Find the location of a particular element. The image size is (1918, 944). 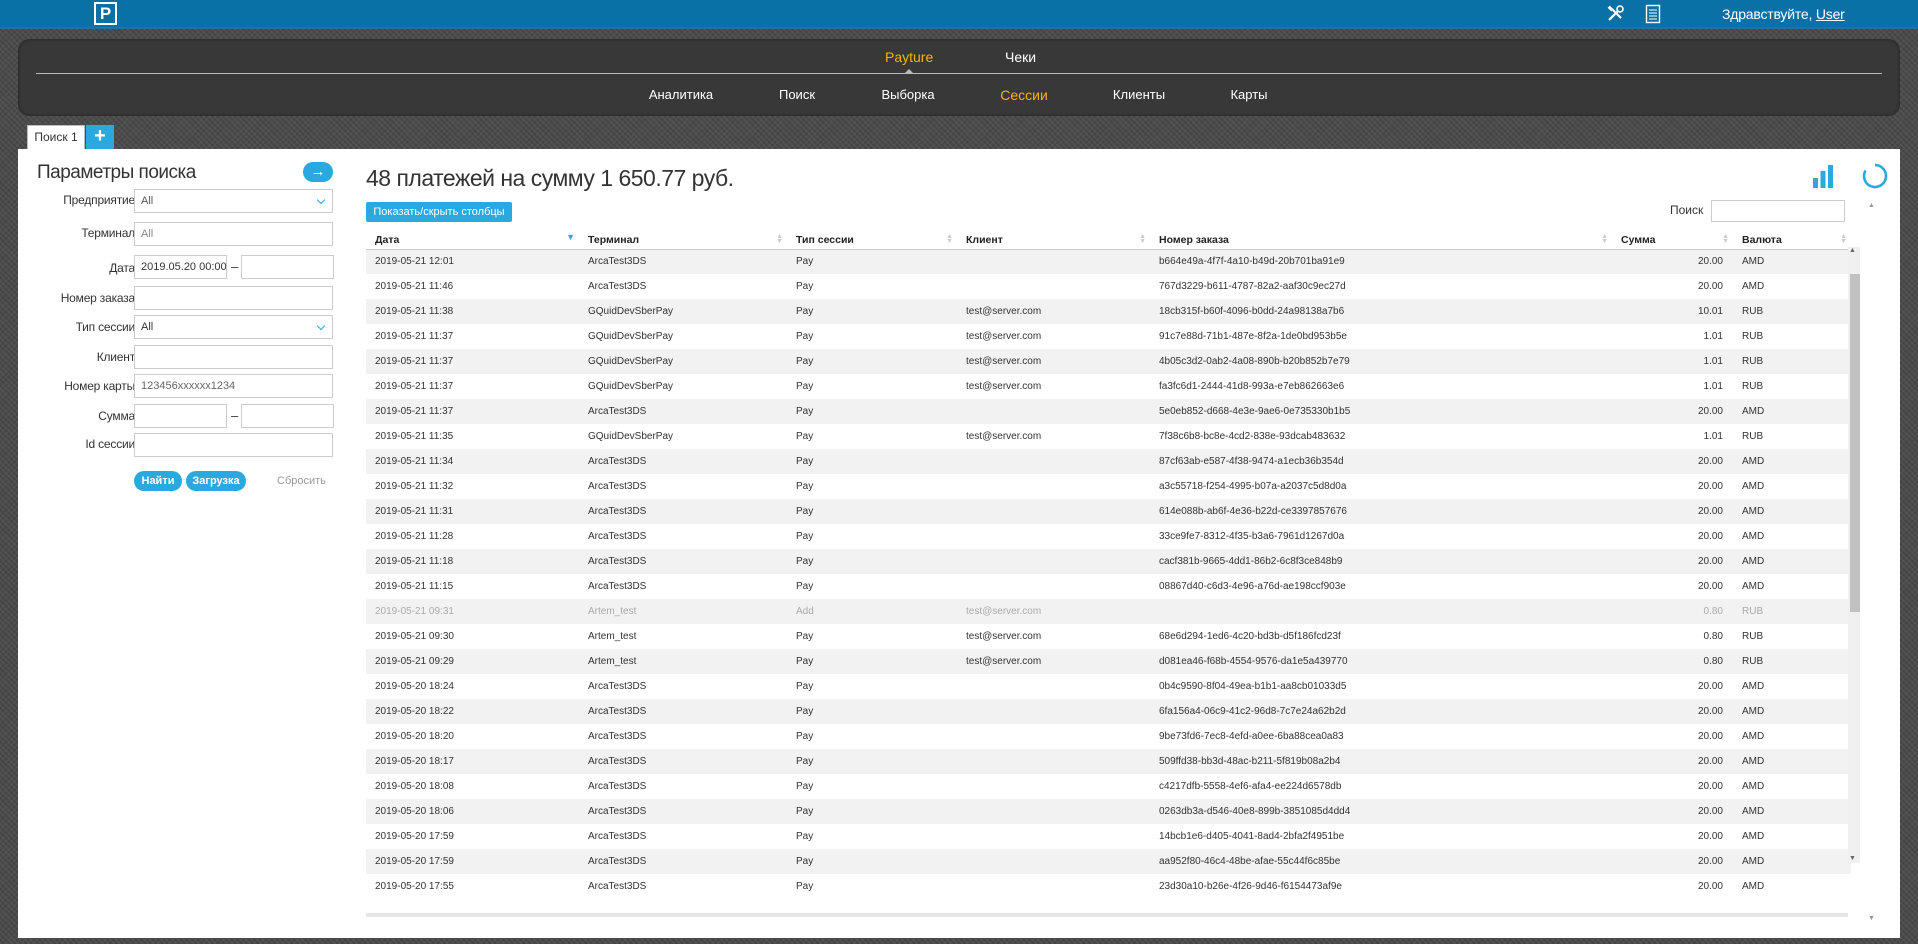

cell-order-number: 91c7e88d-71b1-487e-8f2a-1de0bd953b5e is located at coordinates (1253, 336).